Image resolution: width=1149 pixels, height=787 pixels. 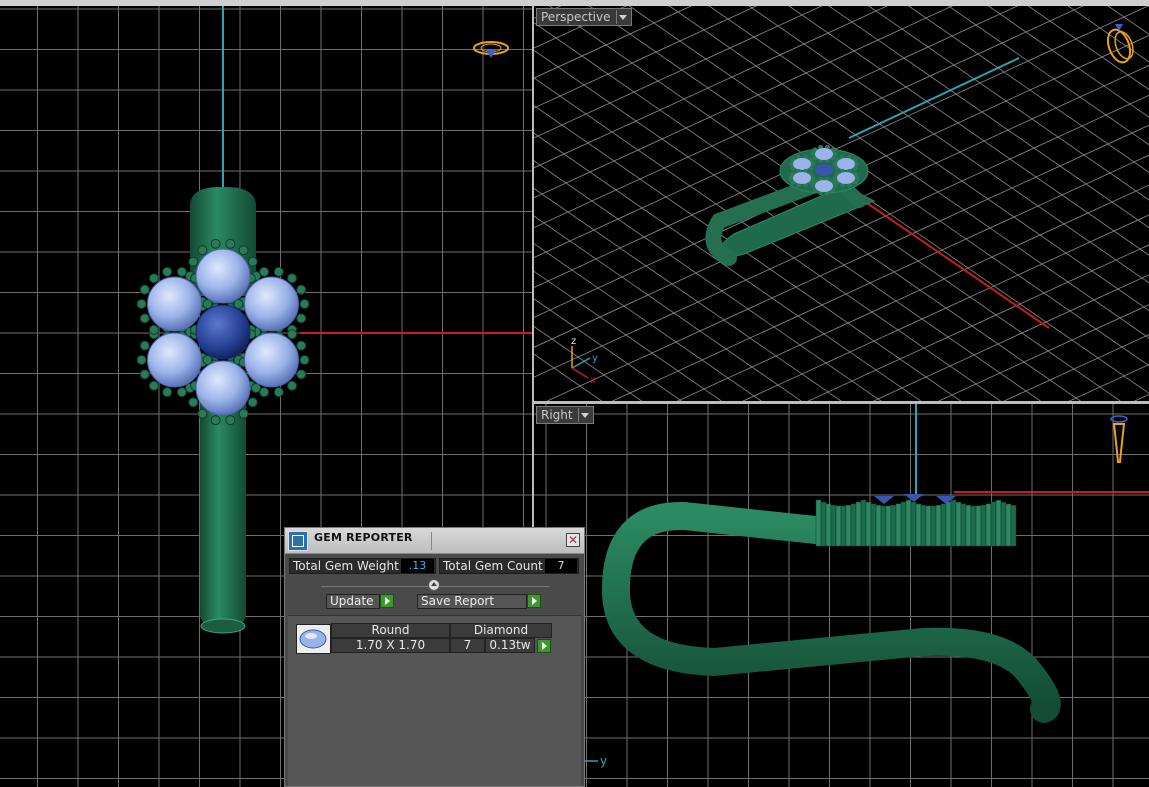 I want to click on gem-reporter-titlebar: GEM REPORTER ✕, so click(x=434, y=541).